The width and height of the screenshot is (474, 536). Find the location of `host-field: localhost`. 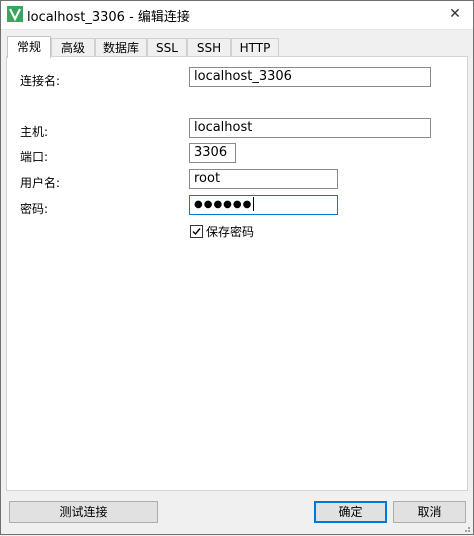

host-field: localhost is located at coordinates (310, 128).